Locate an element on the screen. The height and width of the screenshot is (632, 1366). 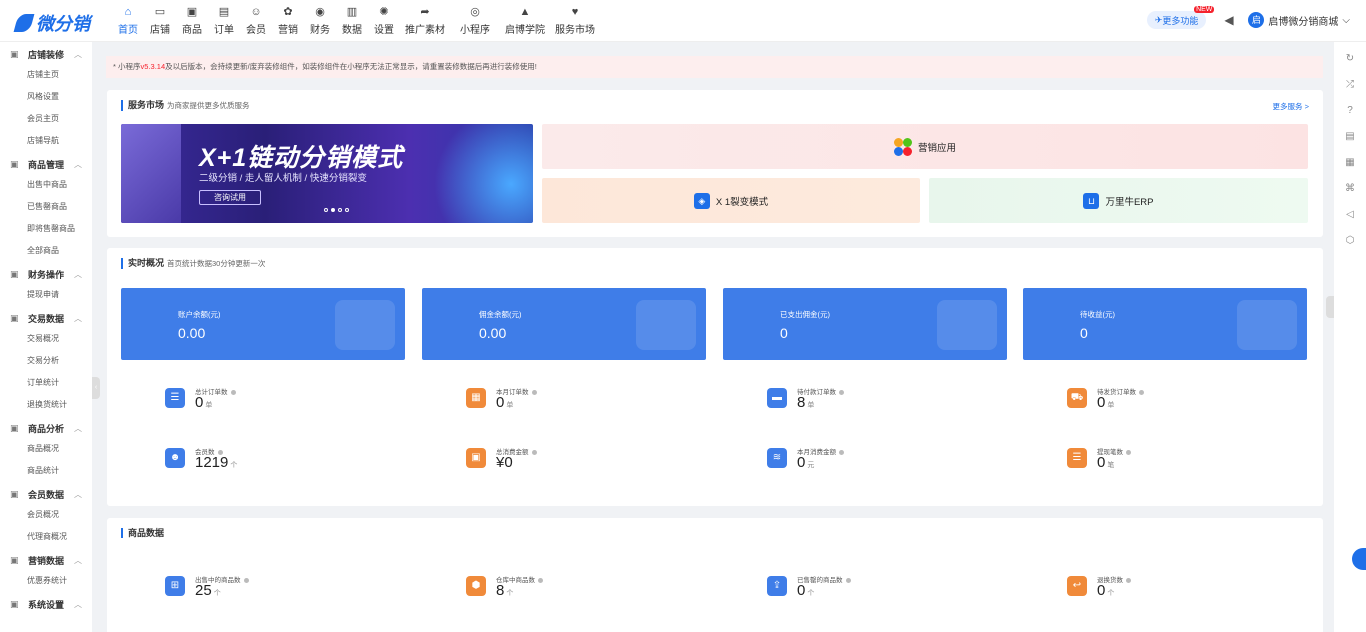
sidebar-item: 会员主页 is located at coordinates (46, 119).